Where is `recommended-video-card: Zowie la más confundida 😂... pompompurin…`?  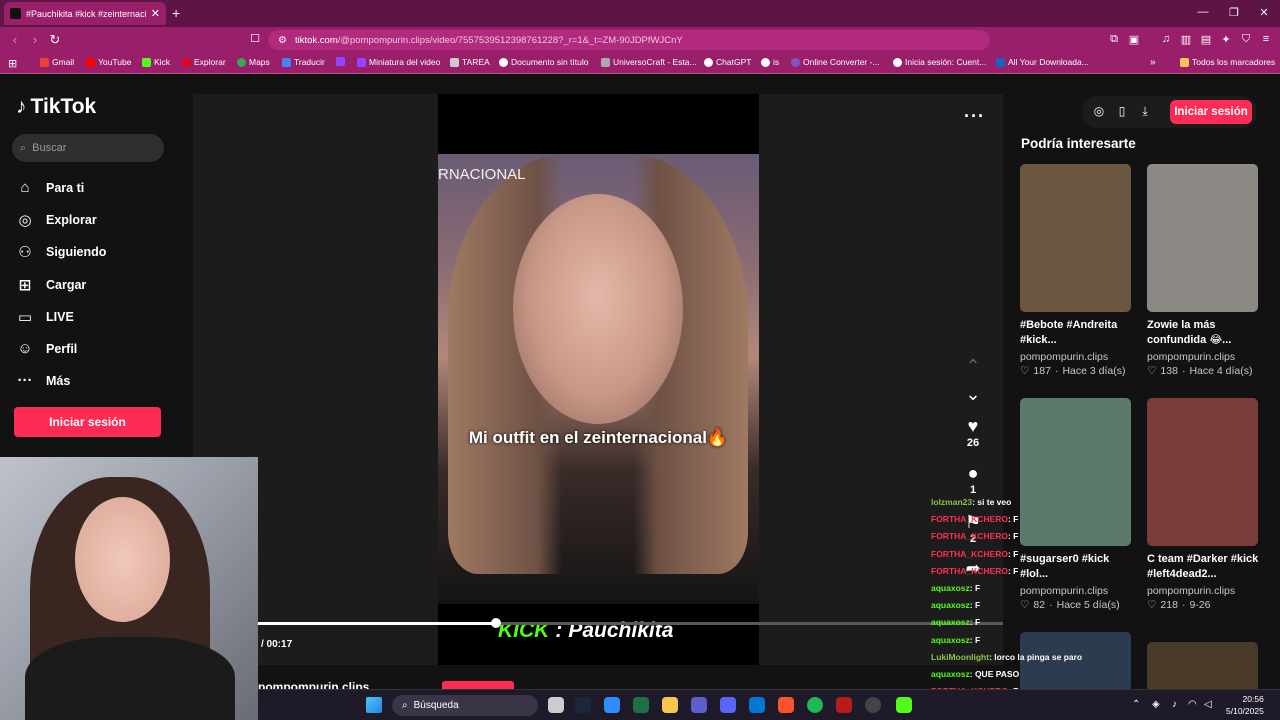
recommended-video-card: Zowie la más confundida 😂... pompompurin… is located at coordinates (1204, 270).